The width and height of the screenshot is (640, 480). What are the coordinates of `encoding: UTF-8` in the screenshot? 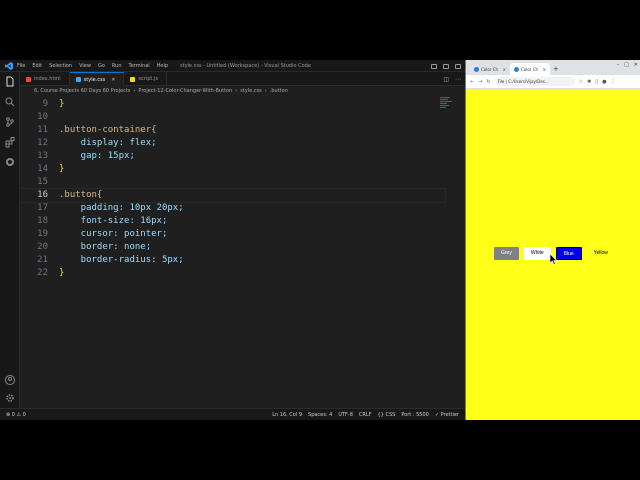 It's located at (345, 414).